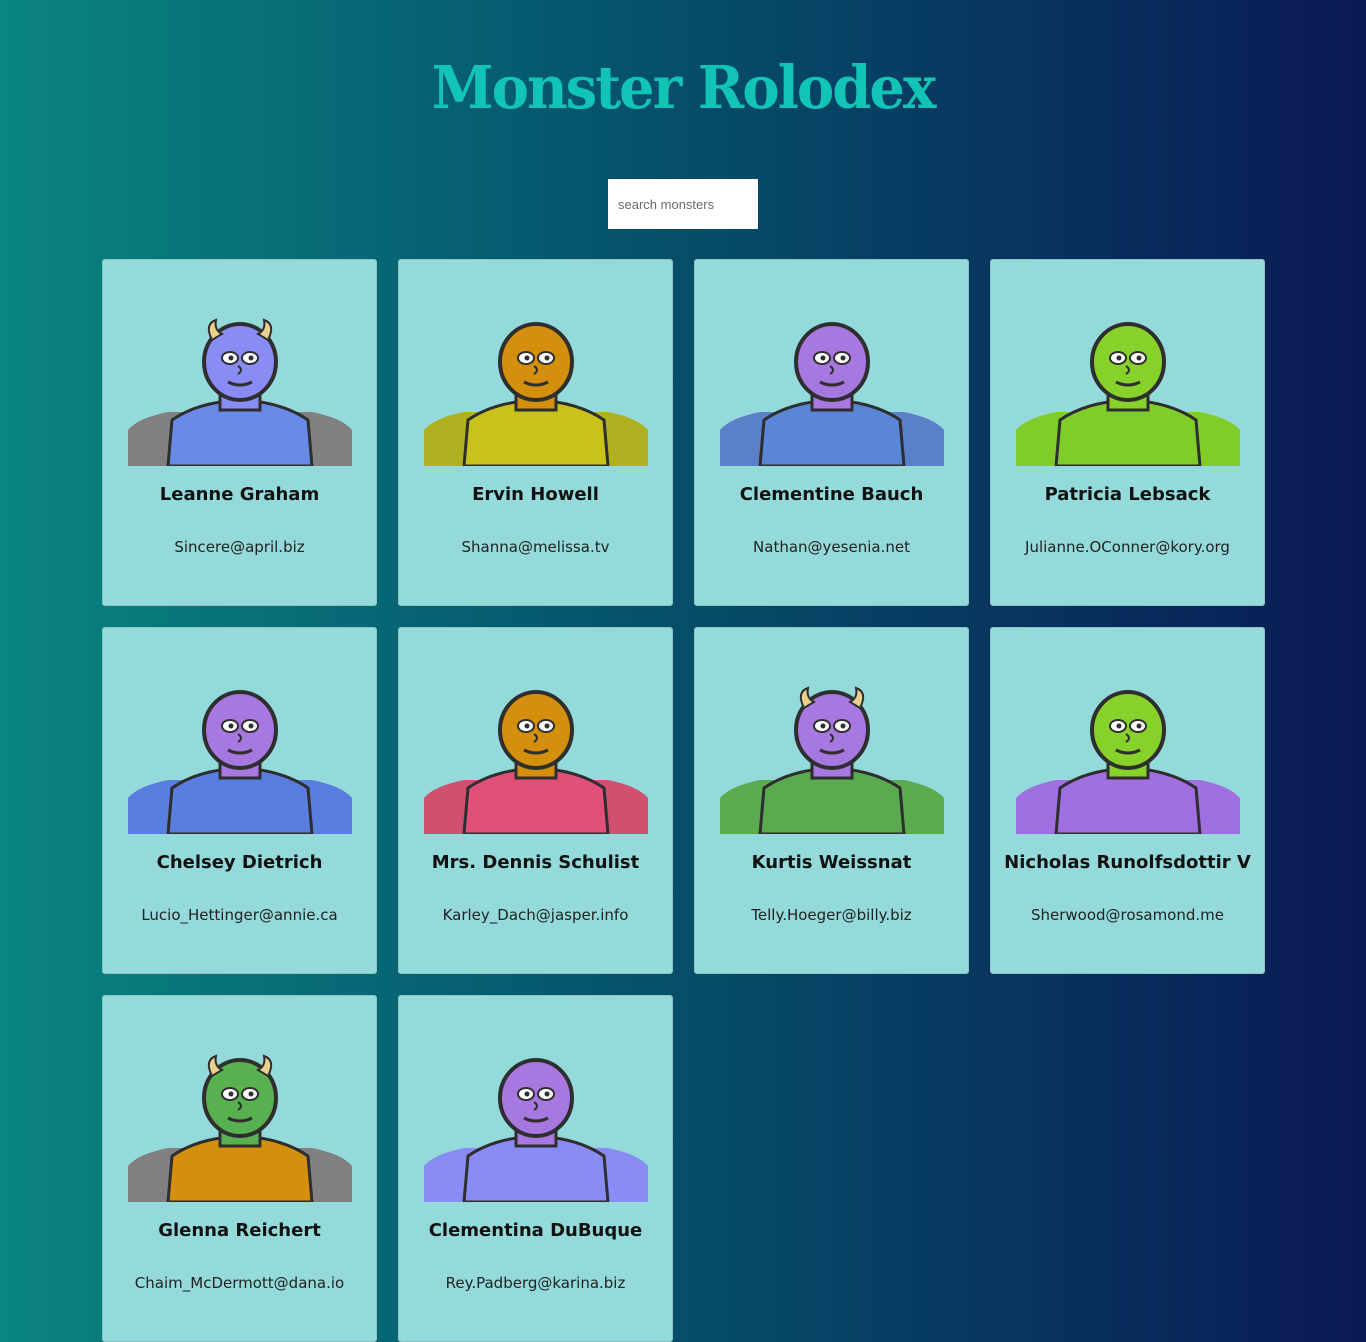 The image size is (1366, 1342). What do you see at coordinates (684, 88) in the screenshot?
I see `page-title: Monster Rolodex` at bounding box center [684, 88].